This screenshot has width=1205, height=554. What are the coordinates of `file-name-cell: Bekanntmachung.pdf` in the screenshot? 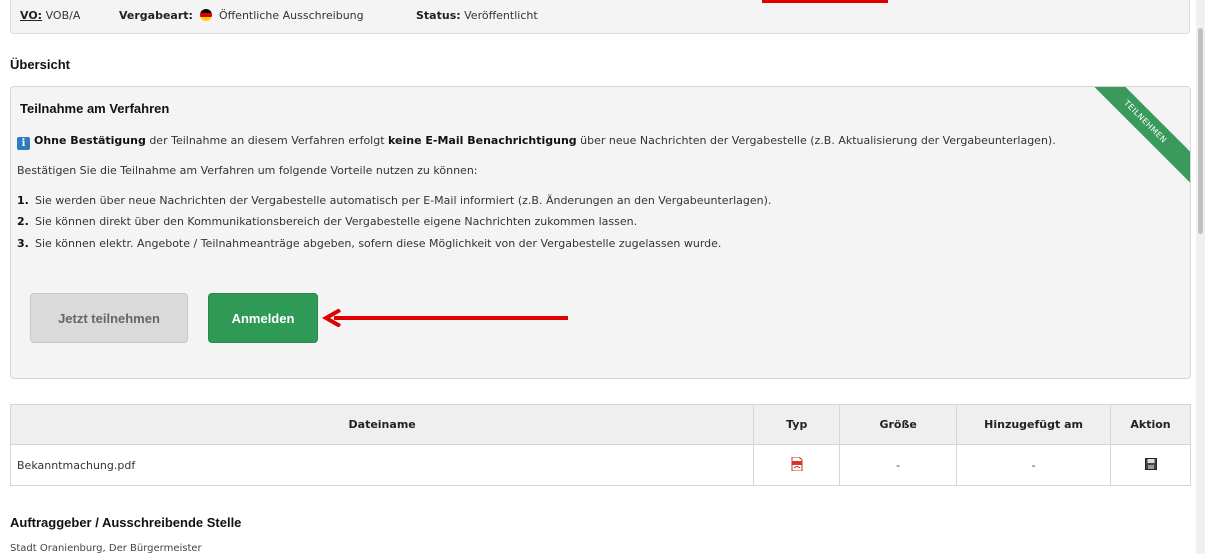 It's located at (382, 465).